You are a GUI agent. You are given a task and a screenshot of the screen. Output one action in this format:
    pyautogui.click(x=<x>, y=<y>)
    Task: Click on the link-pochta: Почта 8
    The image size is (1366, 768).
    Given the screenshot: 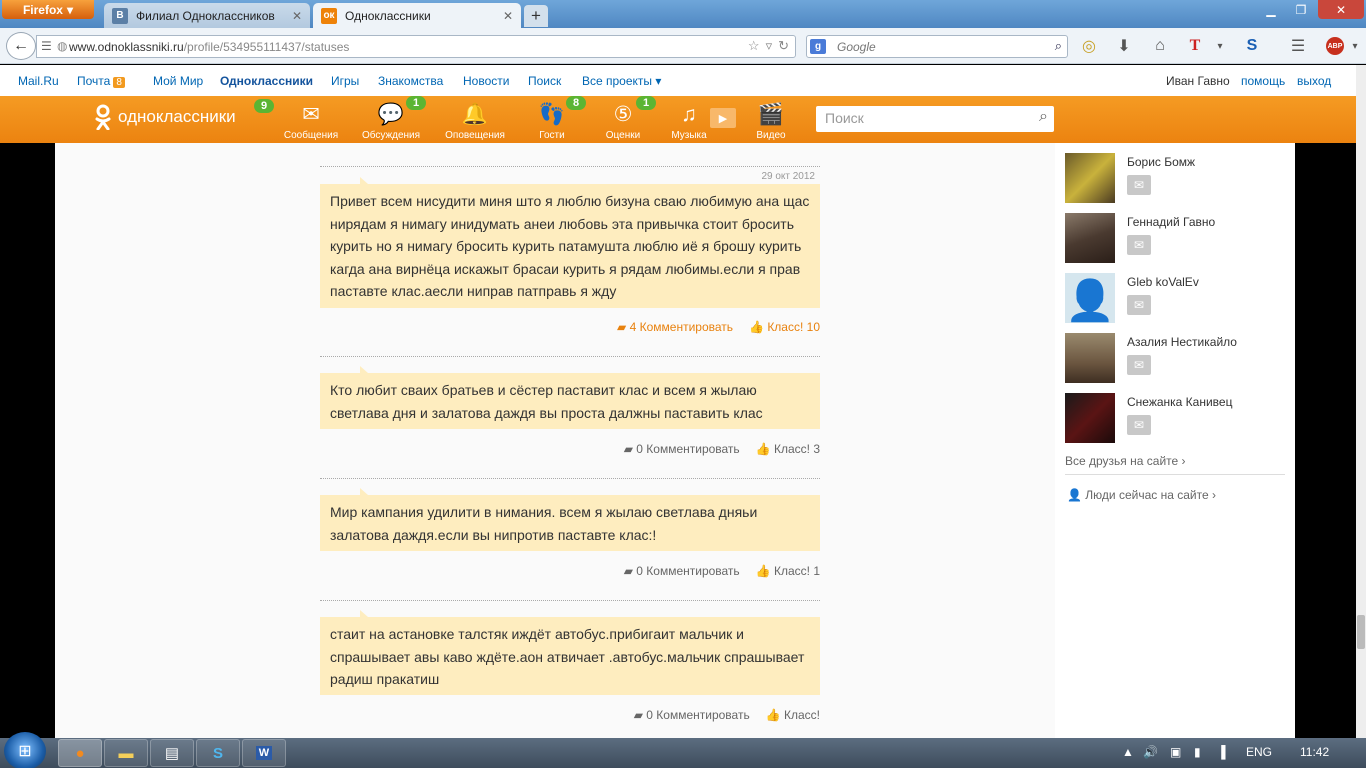 What is the action you would take?
    pyautogui.click(x=101, y=81)
    